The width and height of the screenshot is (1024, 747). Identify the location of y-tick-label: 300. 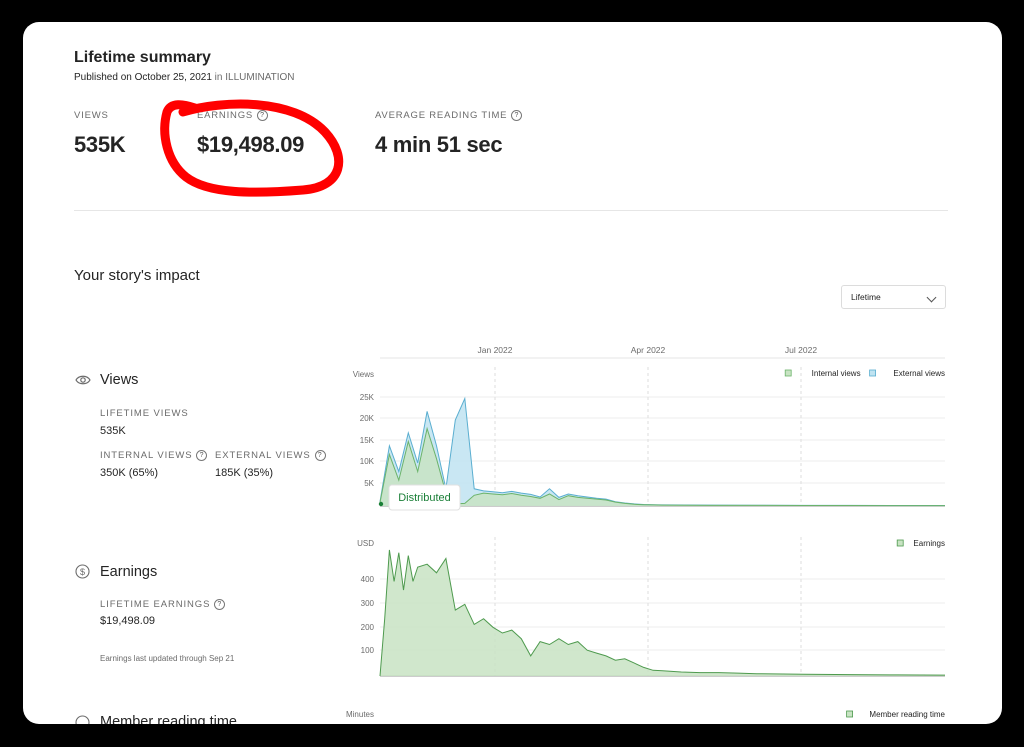
(368, 603).